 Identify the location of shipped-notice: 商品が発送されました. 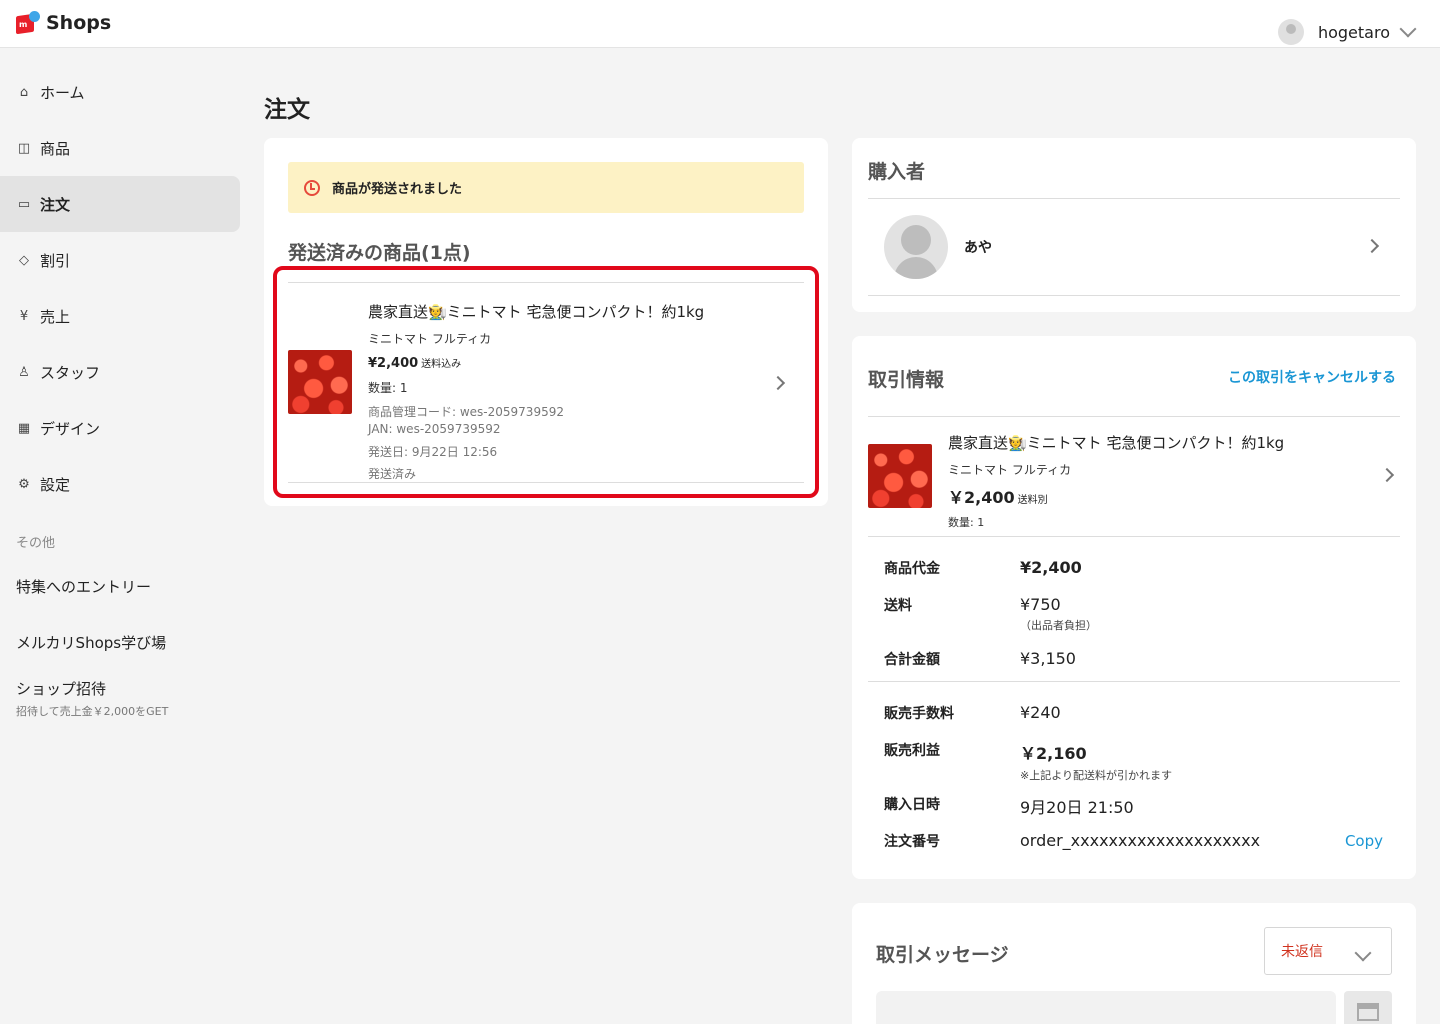
(546, 187).